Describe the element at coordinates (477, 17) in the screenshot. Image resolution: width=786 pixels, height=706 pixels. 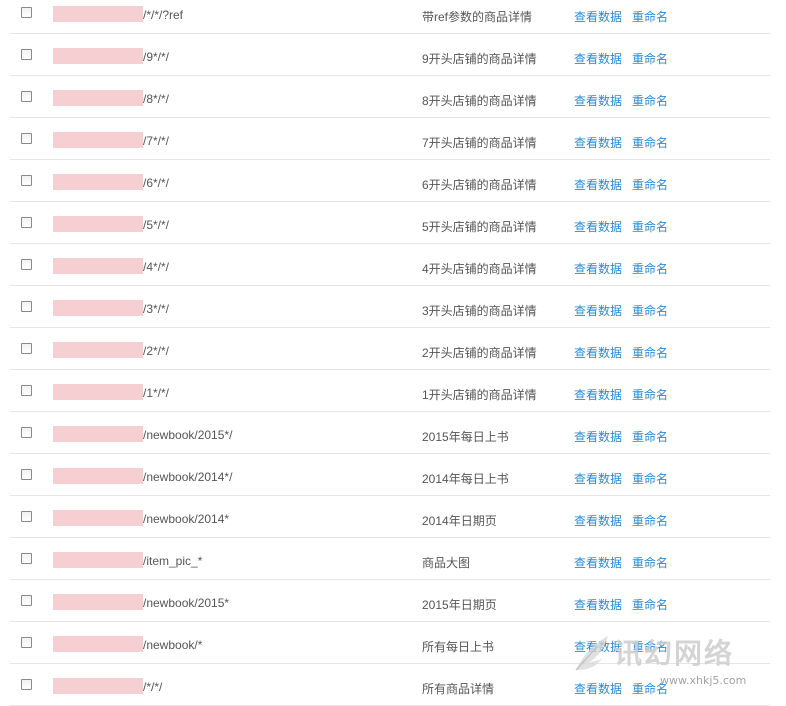
I see `rule-description: 带ref参数的商品详情` at that location.